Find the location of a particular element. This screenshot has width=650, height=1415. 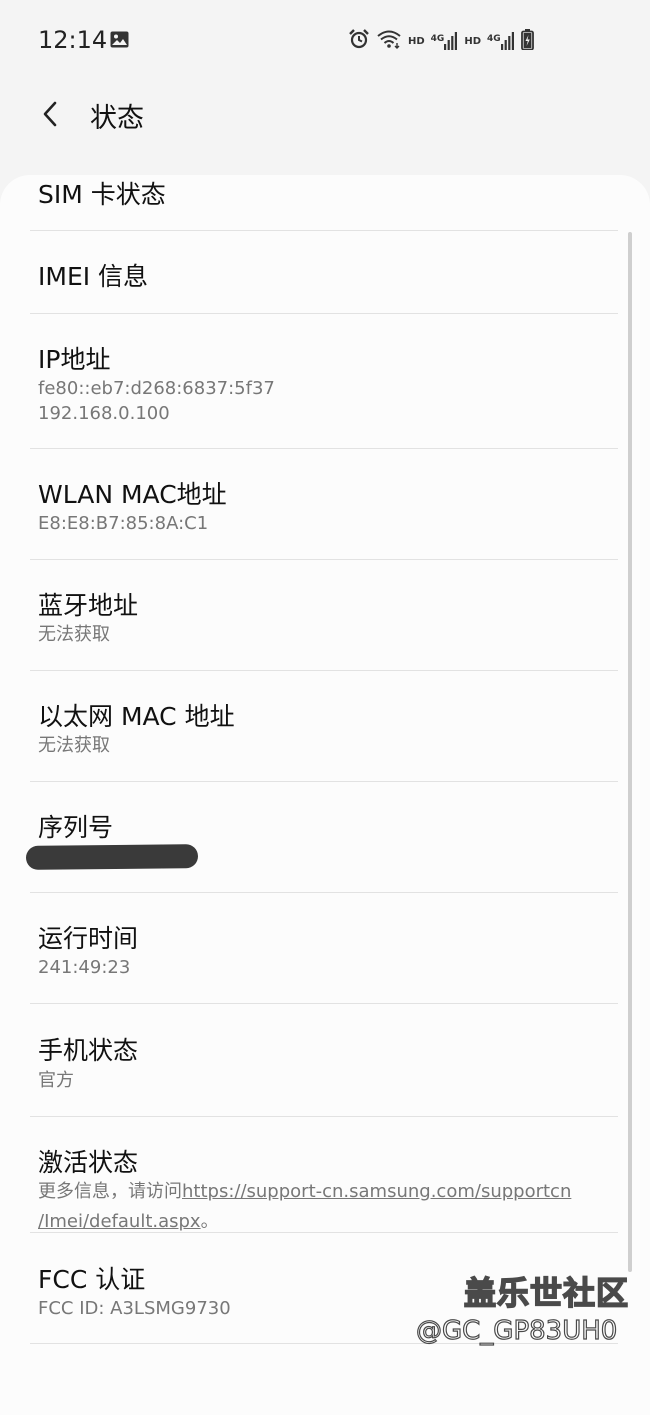

network-4g-label-2: 4G is located at coordinates (494, 39).